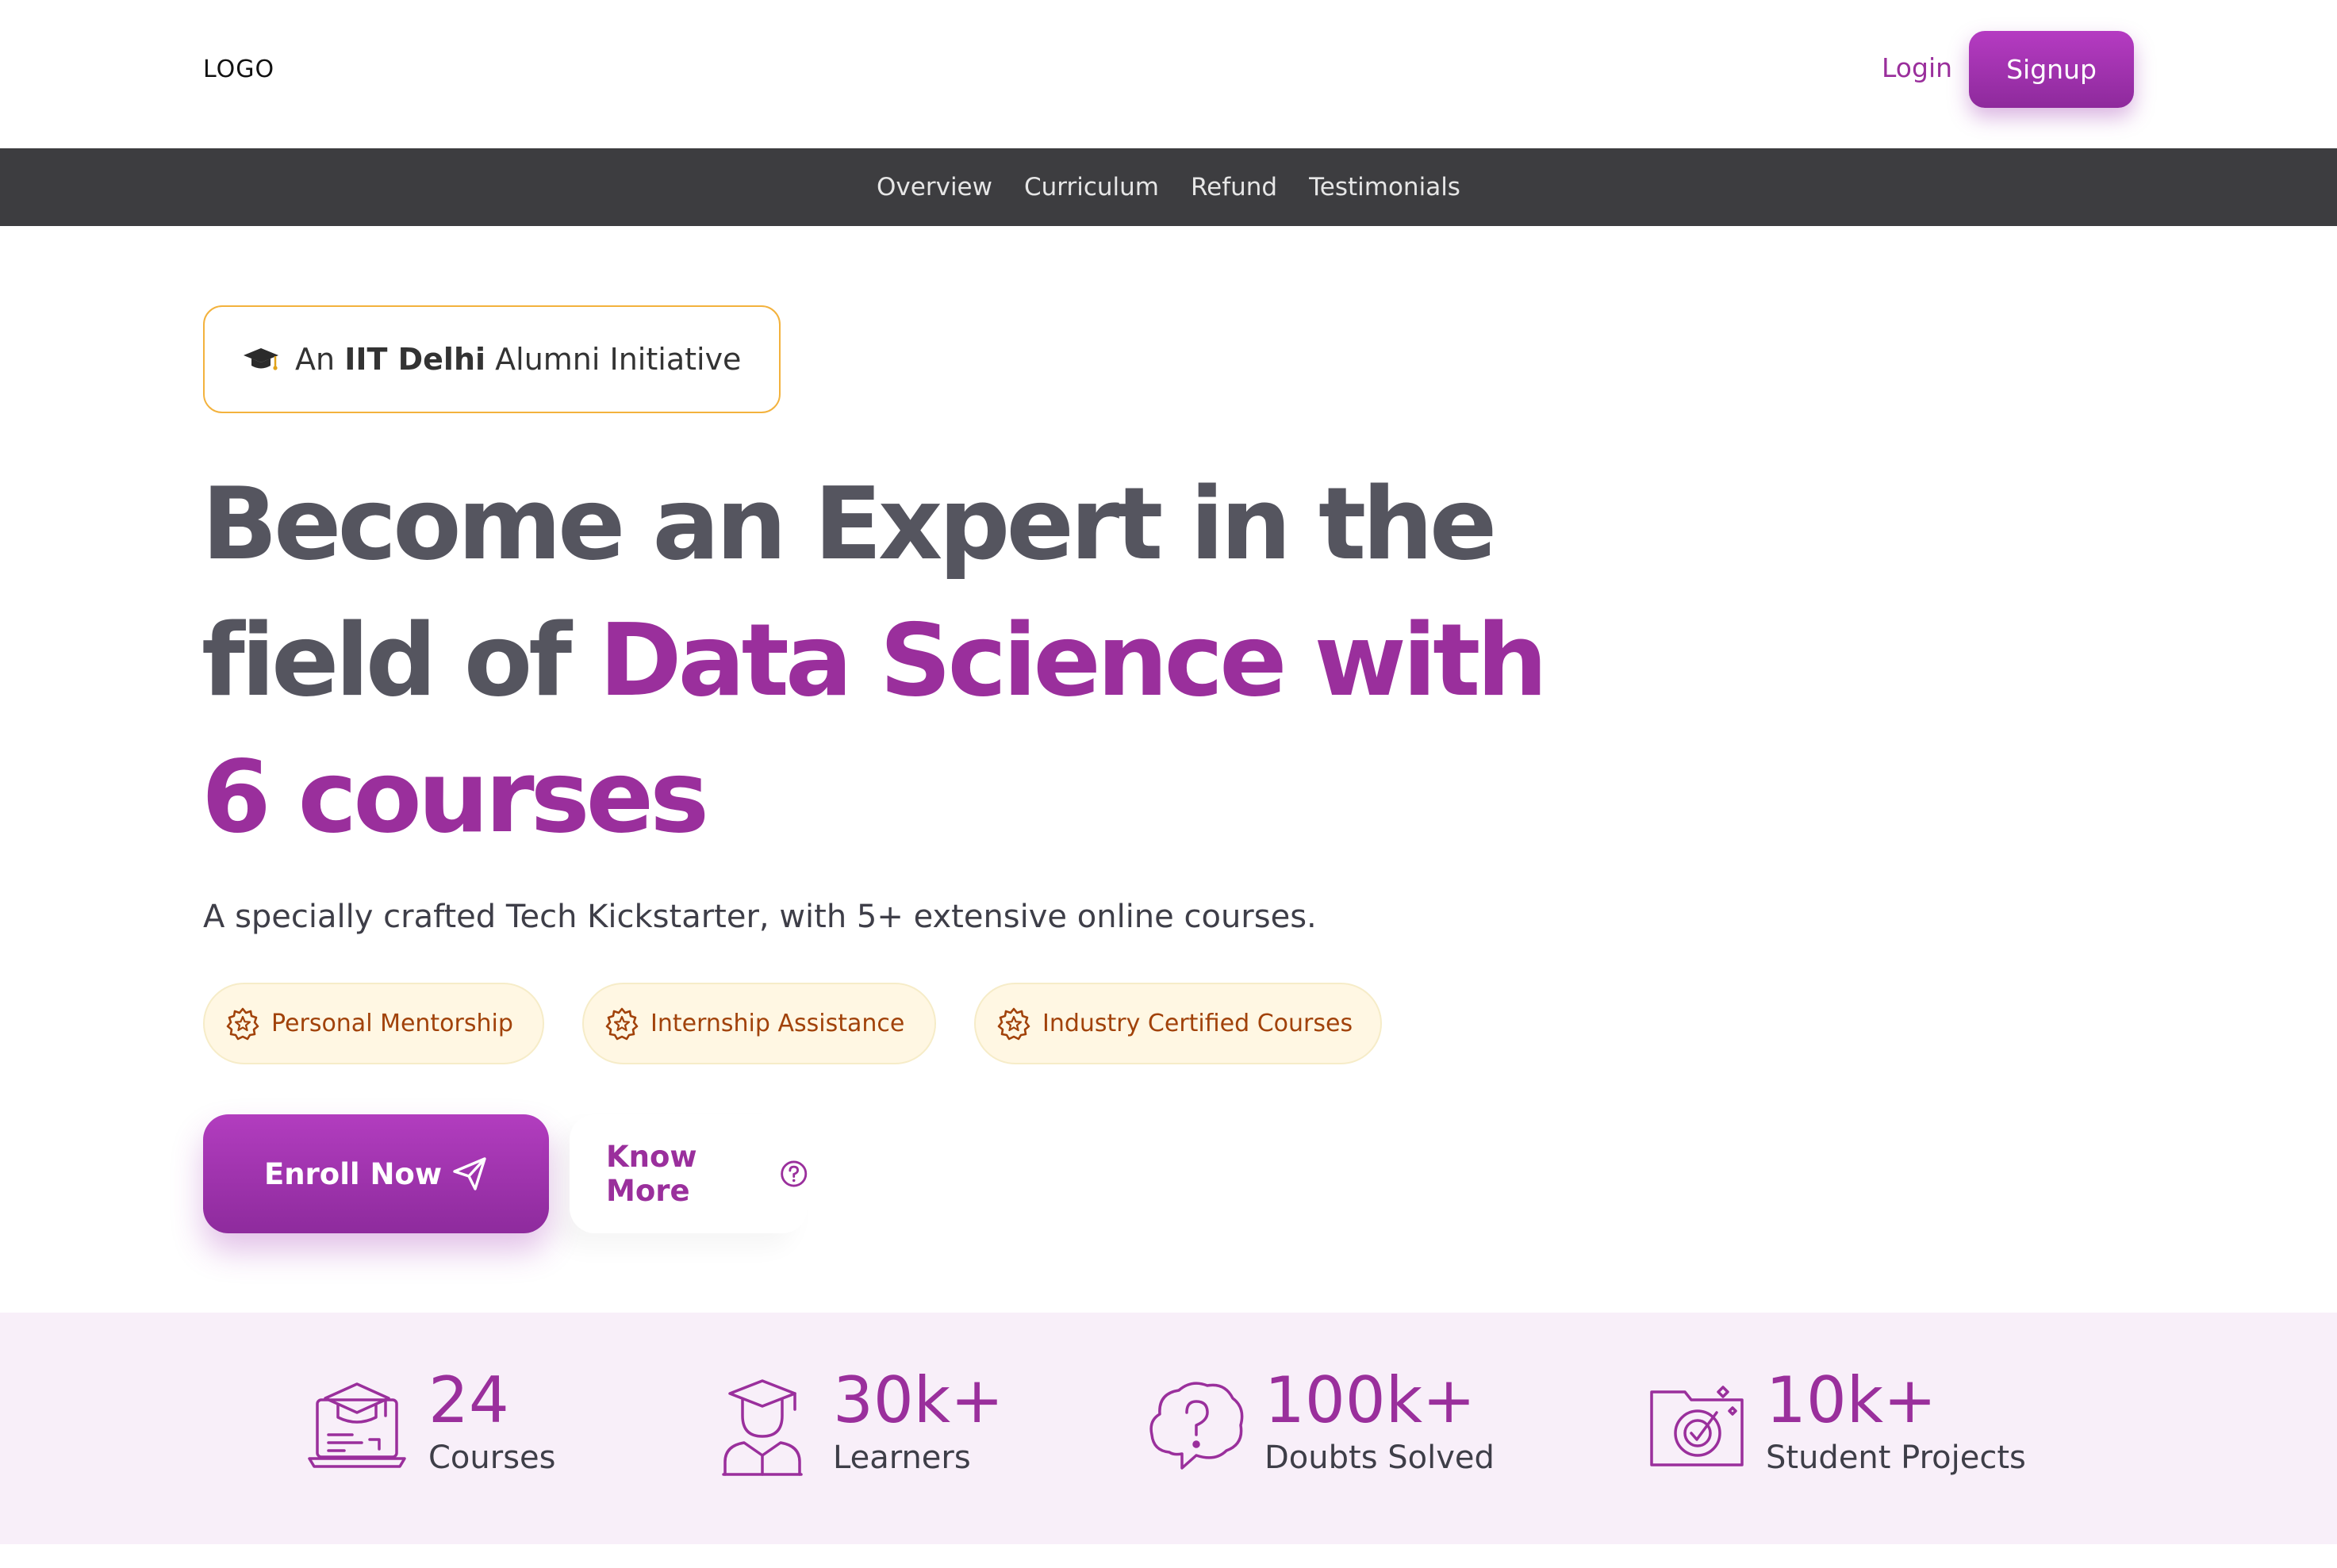 This screenshot has height=1568, width=2337. Describe the element at coordinates (1917, 67) in the screenshot. I see `login-link: Login` at that location.